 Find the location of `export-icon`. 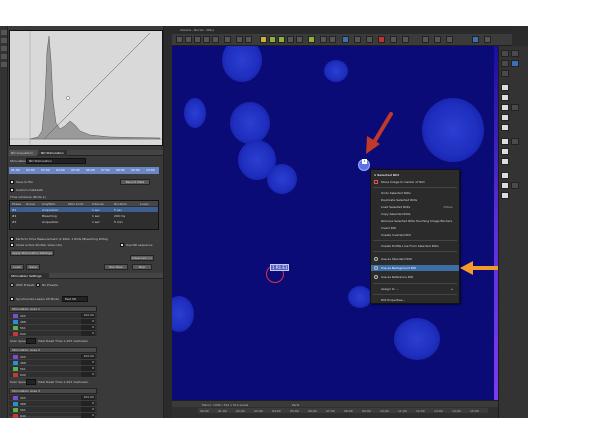

export-icon is located at coordinates (405, 39).